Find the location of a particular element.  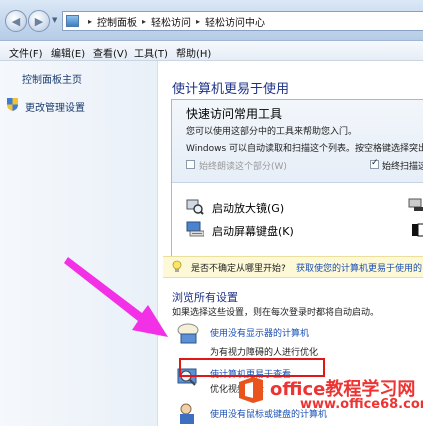

forward-button: ▶ is located at coordinates (39, 21).